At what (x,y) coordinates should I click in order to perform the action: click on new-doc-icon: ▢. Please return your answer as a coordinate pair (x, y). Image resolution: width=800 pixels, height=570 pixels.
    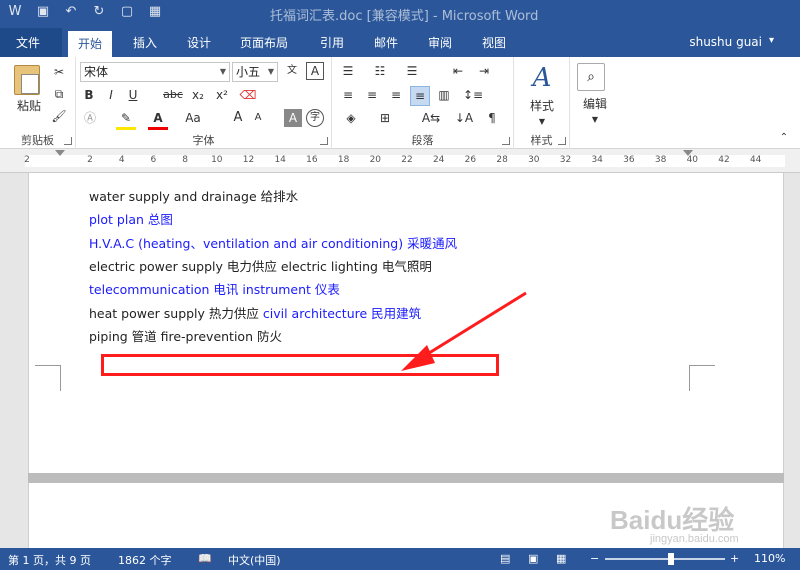
    Looking at the image, I should click on (127, 11).